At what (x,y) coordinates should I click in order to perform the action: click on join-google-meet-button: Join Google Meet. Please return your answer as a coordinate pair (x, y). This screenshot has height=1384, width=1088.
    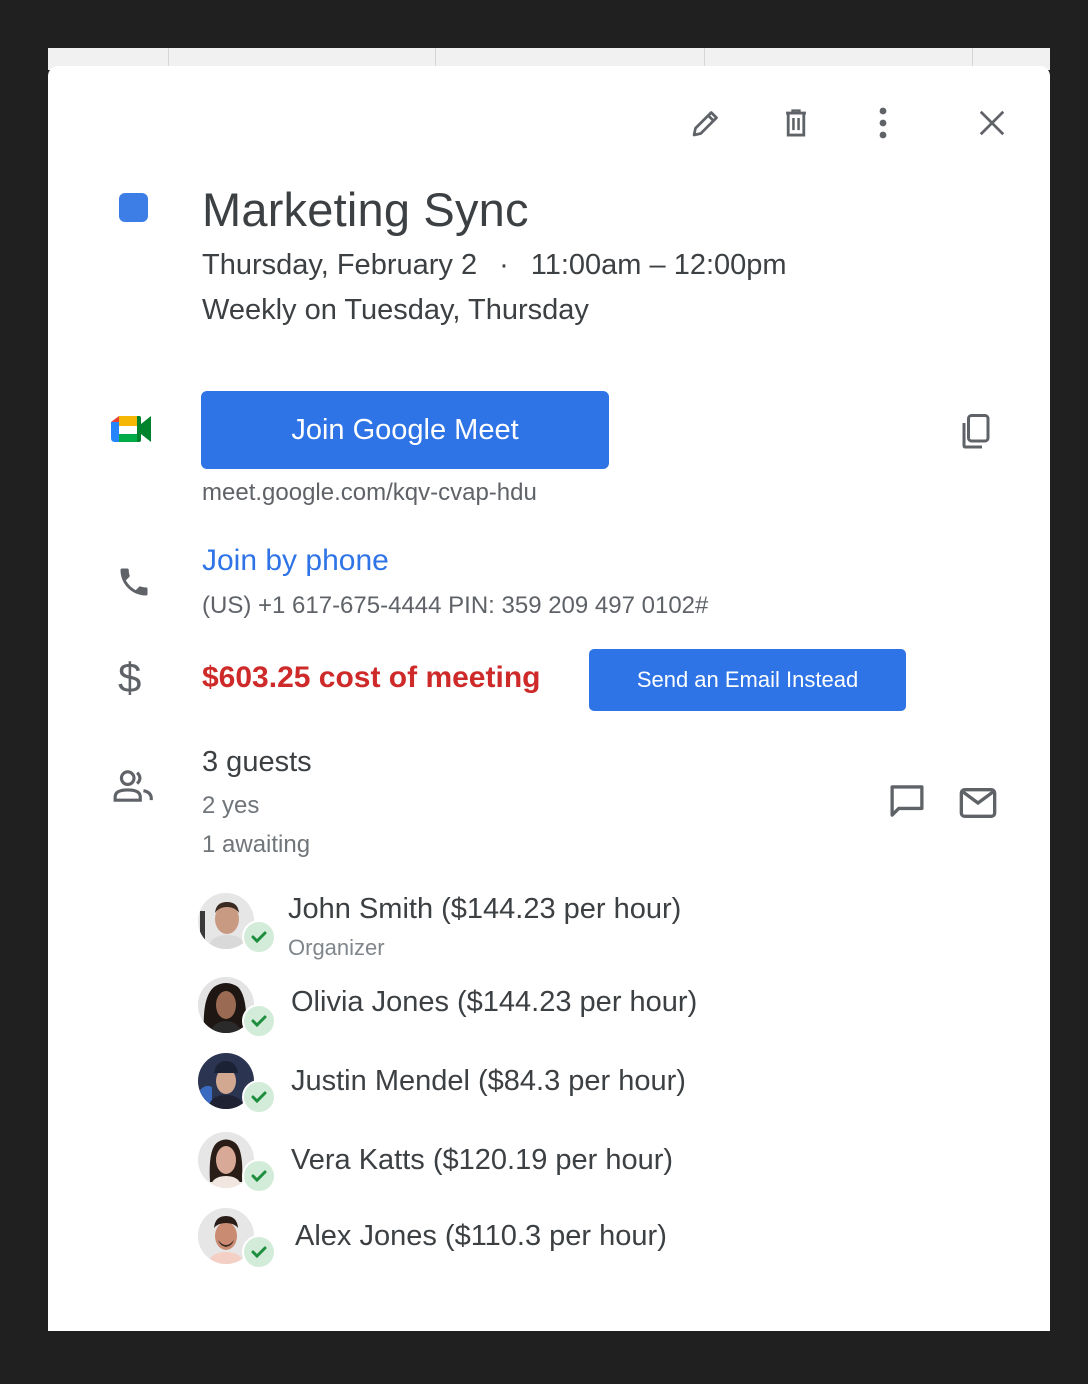
    Looking at the image, I should click on (405, 430).